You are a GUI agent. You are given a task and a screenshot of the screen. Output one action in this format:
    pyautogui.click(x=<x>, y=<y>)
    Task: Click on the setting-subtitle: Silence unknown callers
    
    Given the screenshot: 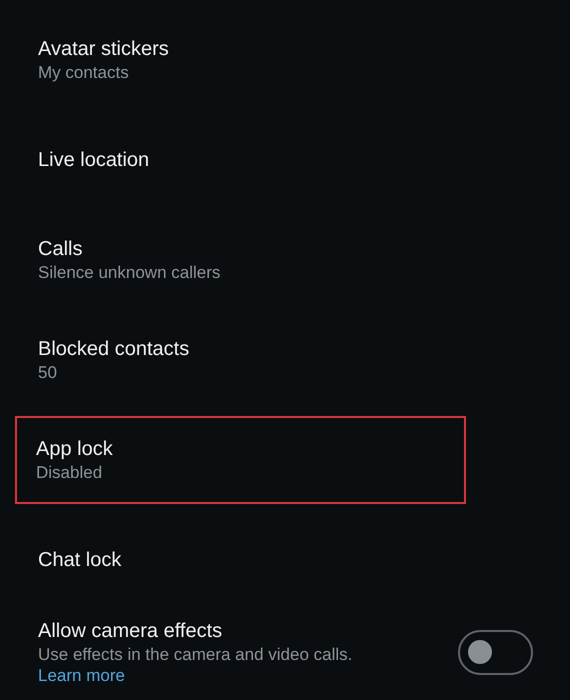 What is the action you would take?
    pyautogui.click(x=129, y=273)
    